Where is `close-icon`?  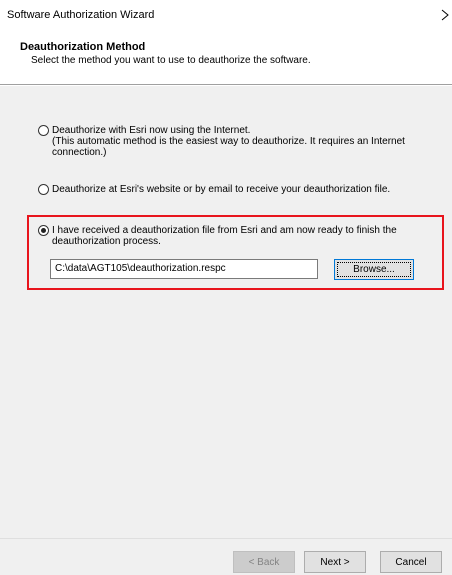
close-icon is located at coordinates (446, 15).